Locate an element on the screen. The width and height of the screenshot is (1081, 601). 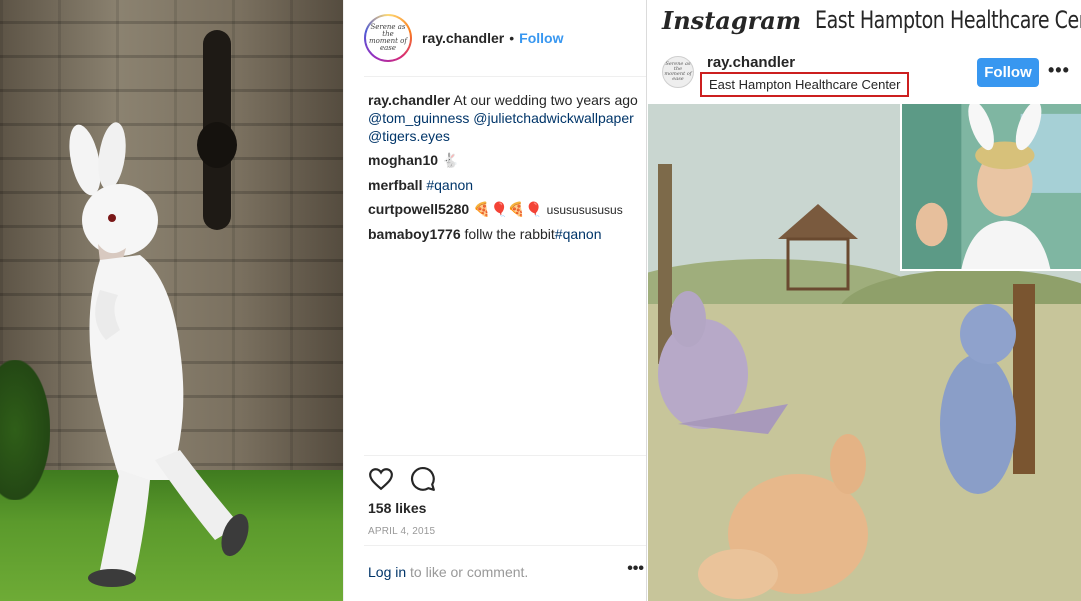
comment-user: ray.chandler is located at coordinates (409, 100).